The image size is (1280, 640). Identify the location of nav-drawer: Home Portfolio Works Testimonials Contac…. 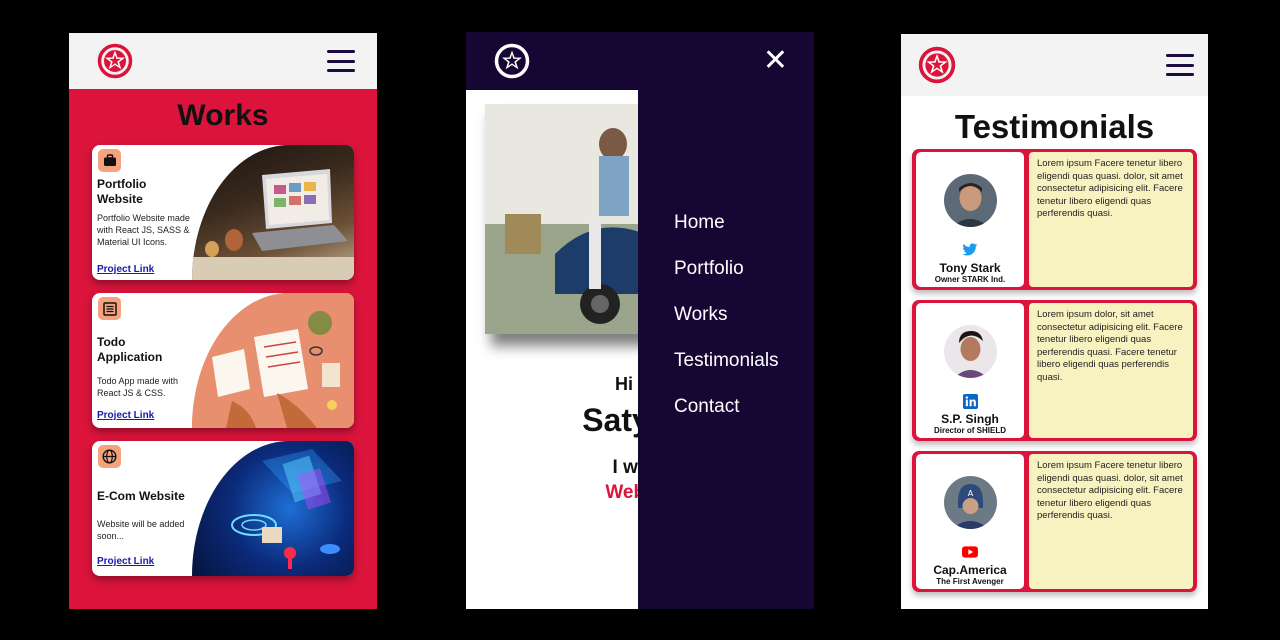
(726, 349).